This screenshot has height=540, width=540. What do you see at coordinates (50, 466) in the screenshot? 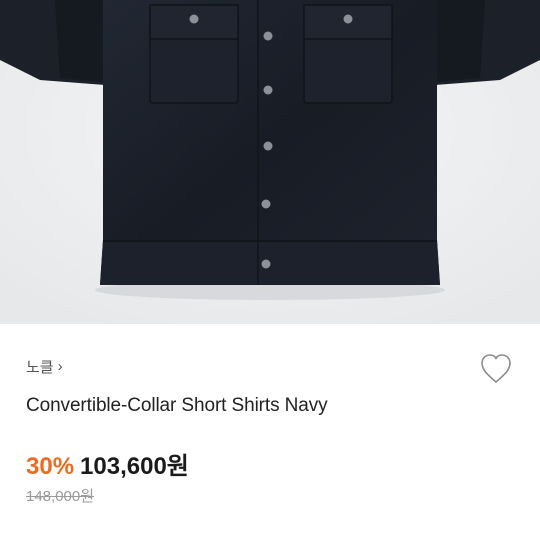
I see `discount-rate: 30%` at bounding box center [50, 466].